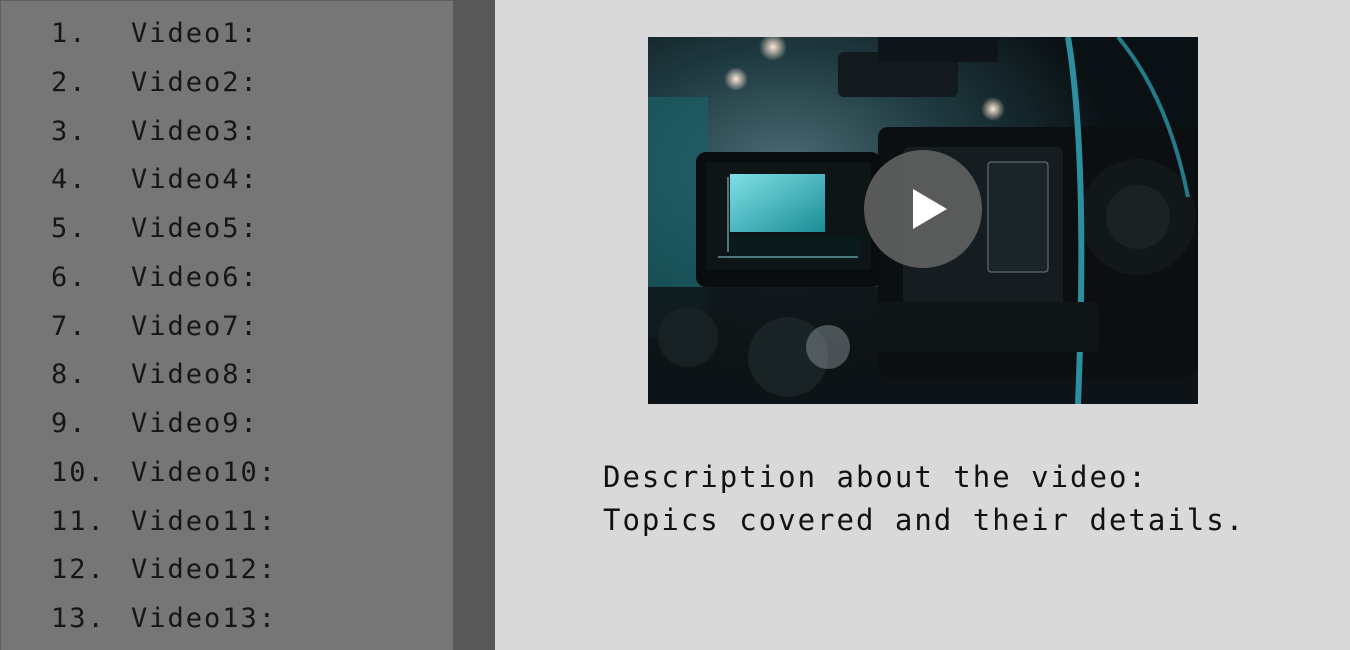 This screenshot has height=650, width=1350. What do you see at coordinates (69, 277) in the screenshot?
I see `item-number: 6.` at bounding box center [69, 277].